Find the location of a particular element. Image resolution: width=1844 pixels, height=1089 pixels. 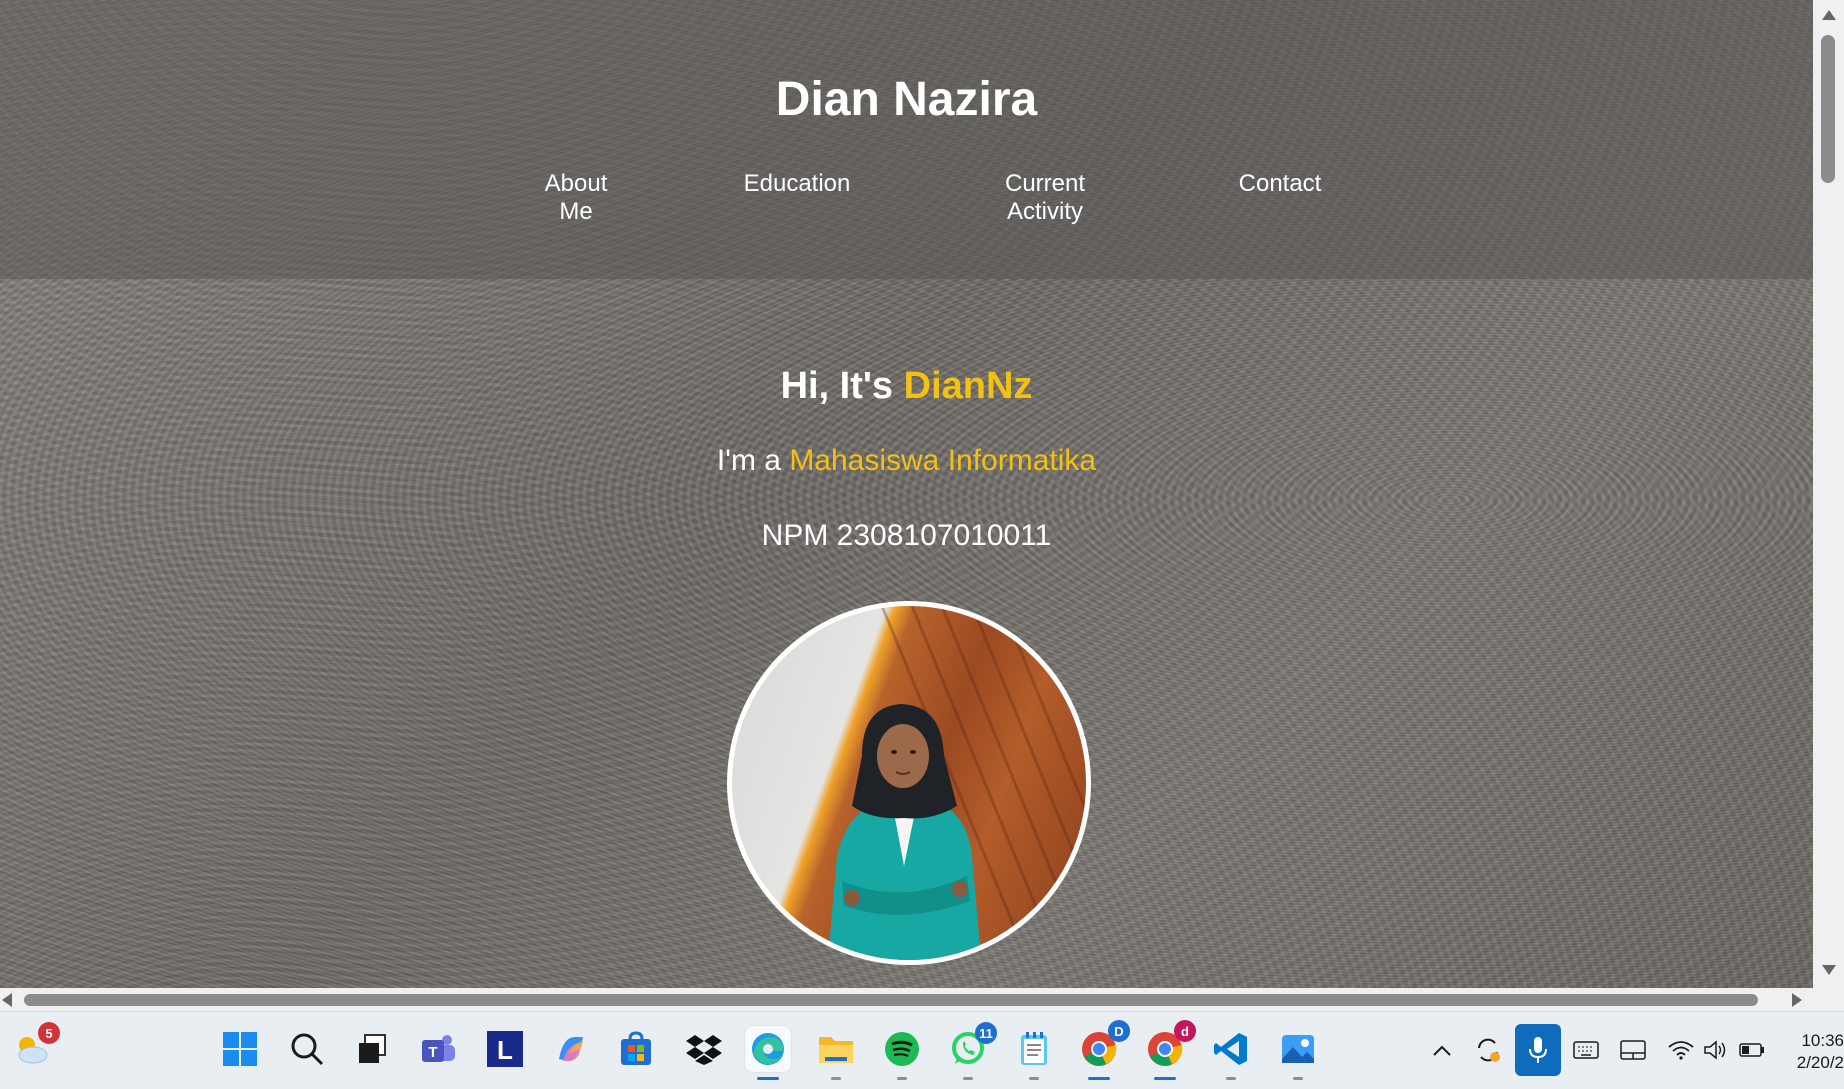

clock-time: 10:36 is located at coordinates (1822, 1040).